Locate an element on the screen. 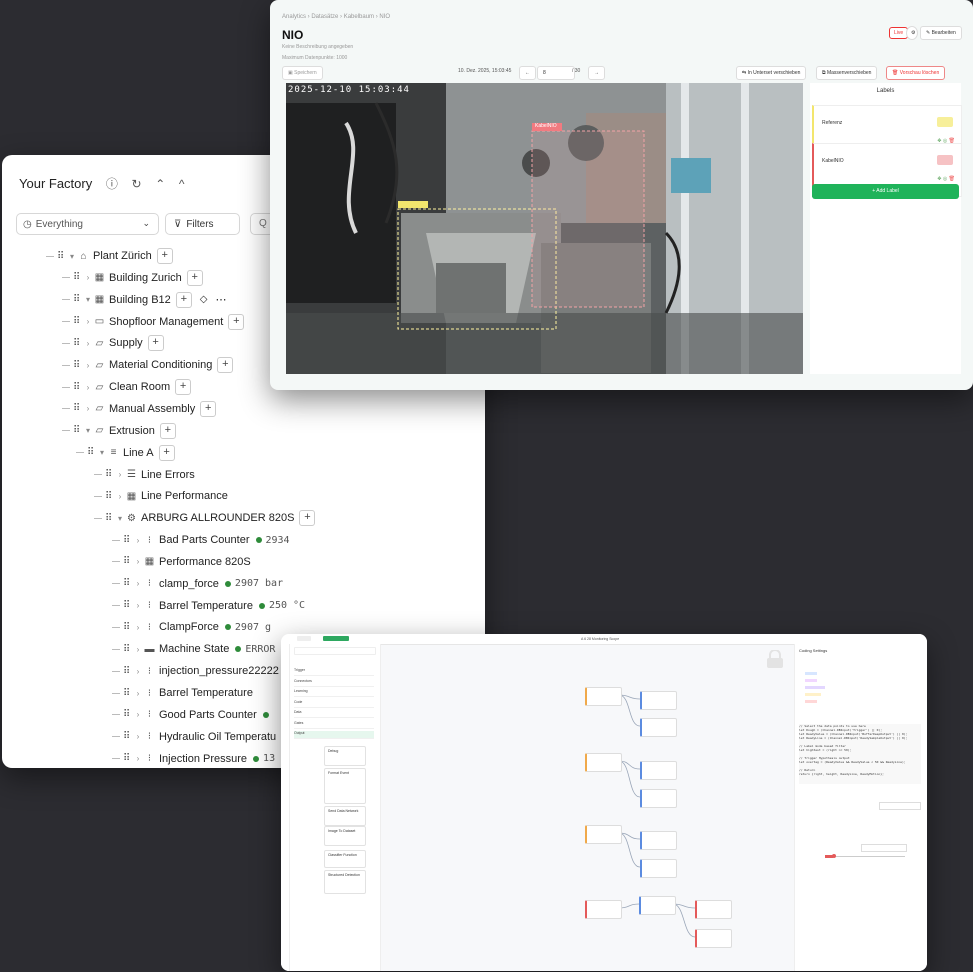 The image size is (973, 972). palette-category: Trigger is located at coordinates (334, 672).